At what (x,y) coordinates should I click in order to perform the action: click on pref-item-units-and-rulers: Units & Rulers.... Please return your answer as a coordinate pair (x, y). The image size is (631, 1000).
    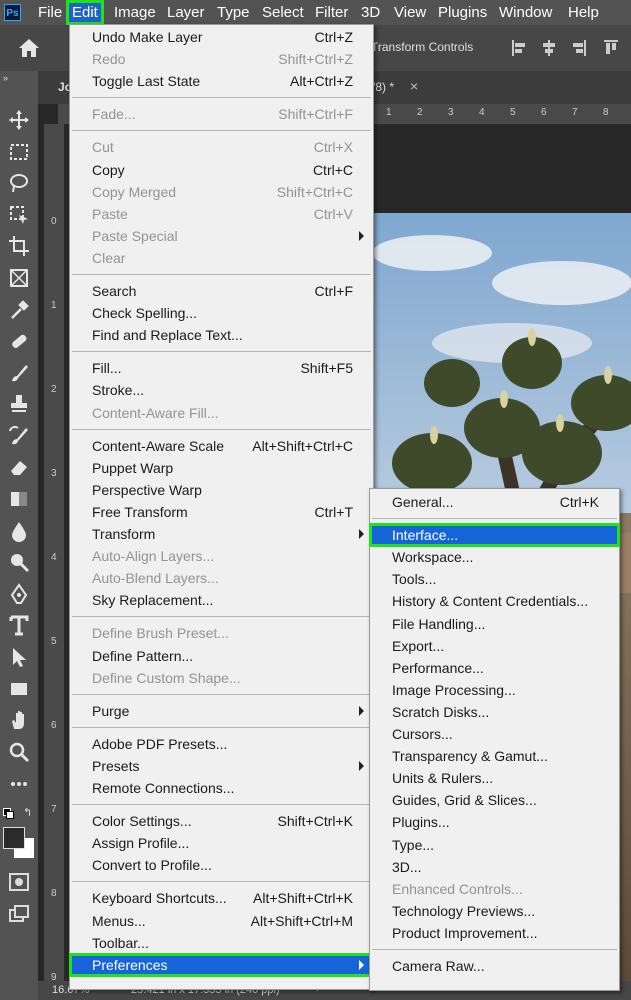
    Looking at the image, I should click on (494, 778).